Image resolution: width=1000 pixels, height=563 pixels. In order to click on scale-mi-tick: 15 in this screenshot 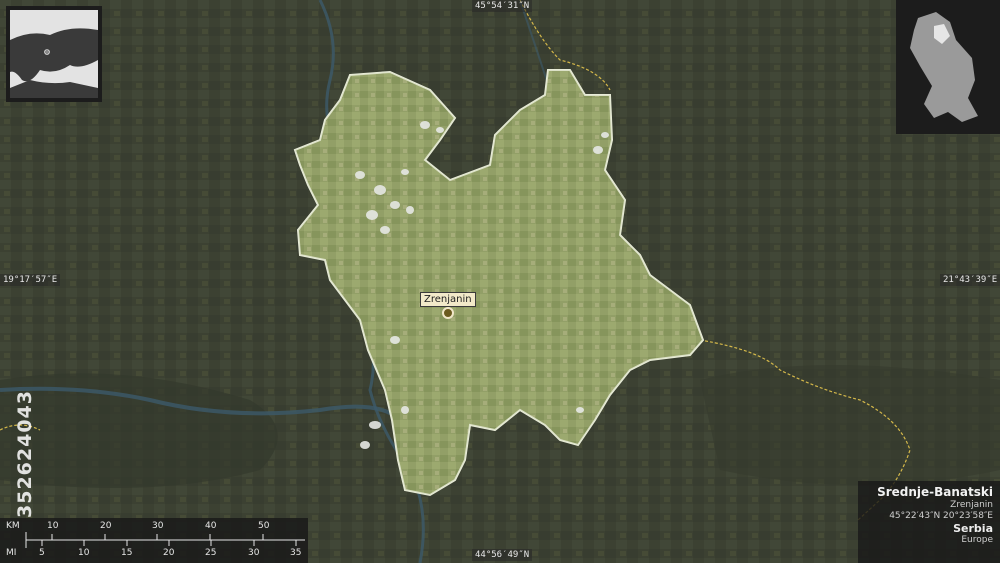, I will do `click(127, 553)`.